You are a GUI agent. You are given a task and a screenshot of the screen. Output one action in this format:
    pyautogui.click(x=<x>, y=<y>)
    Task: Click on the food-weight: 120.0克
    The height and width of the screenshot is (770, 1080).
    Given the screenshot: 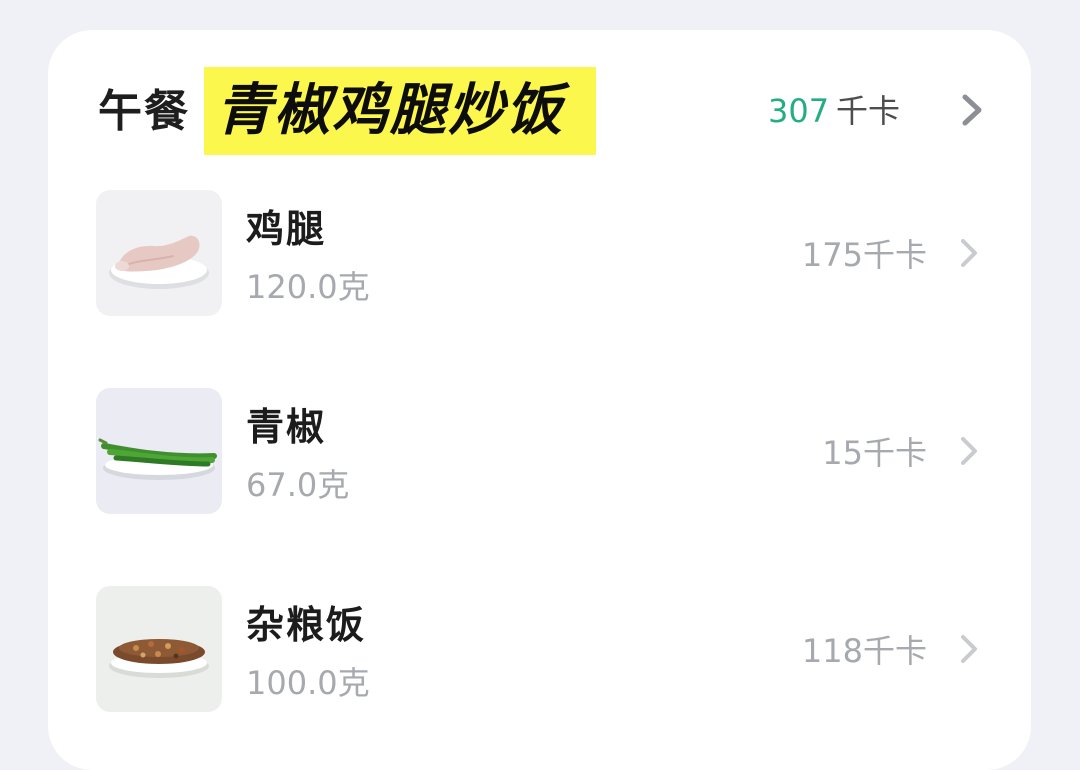 What is the action you would take?
    pyautogui.click(x=308, y=287)
    